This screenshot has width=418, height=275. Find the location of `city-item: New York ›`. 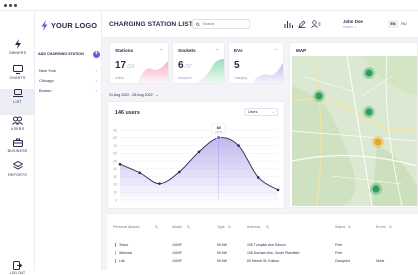

city-item: New York › is located at coordinates (68, 70).